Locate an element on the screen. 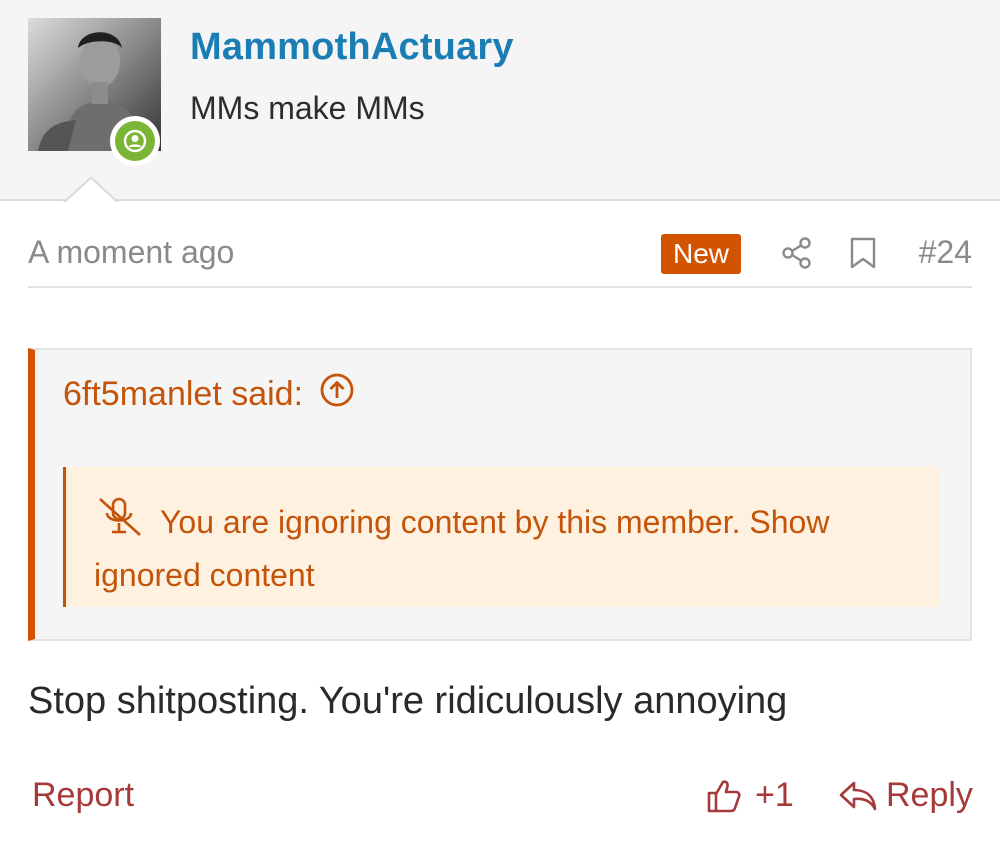 The height and width of the screenshot is (850, 1000). reply-label: Reply is located at coordinates (929, 795).